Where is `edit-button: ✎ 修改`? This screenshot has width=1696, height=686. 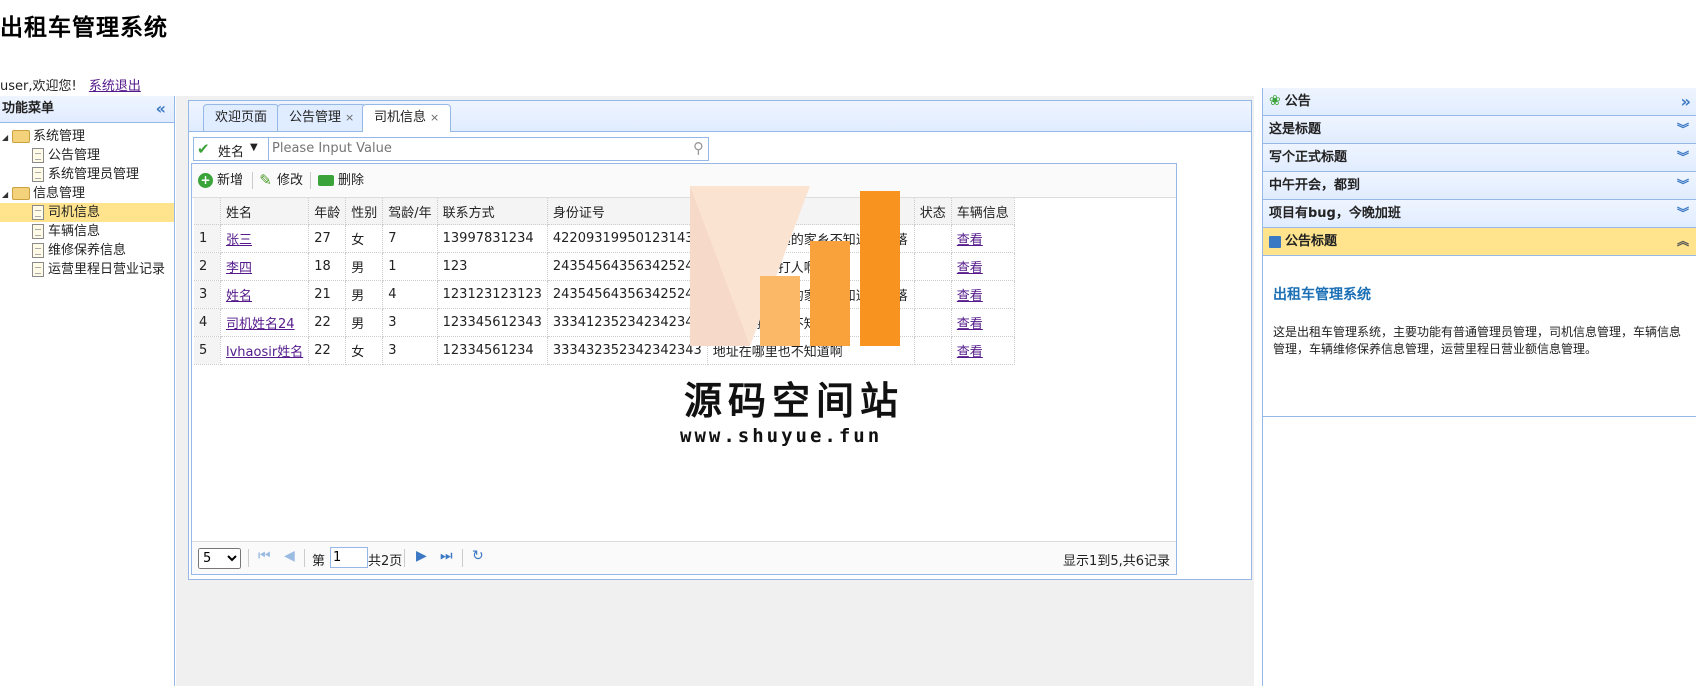
edit-button: ✎ 修改 is located at coordinates (280, 180).